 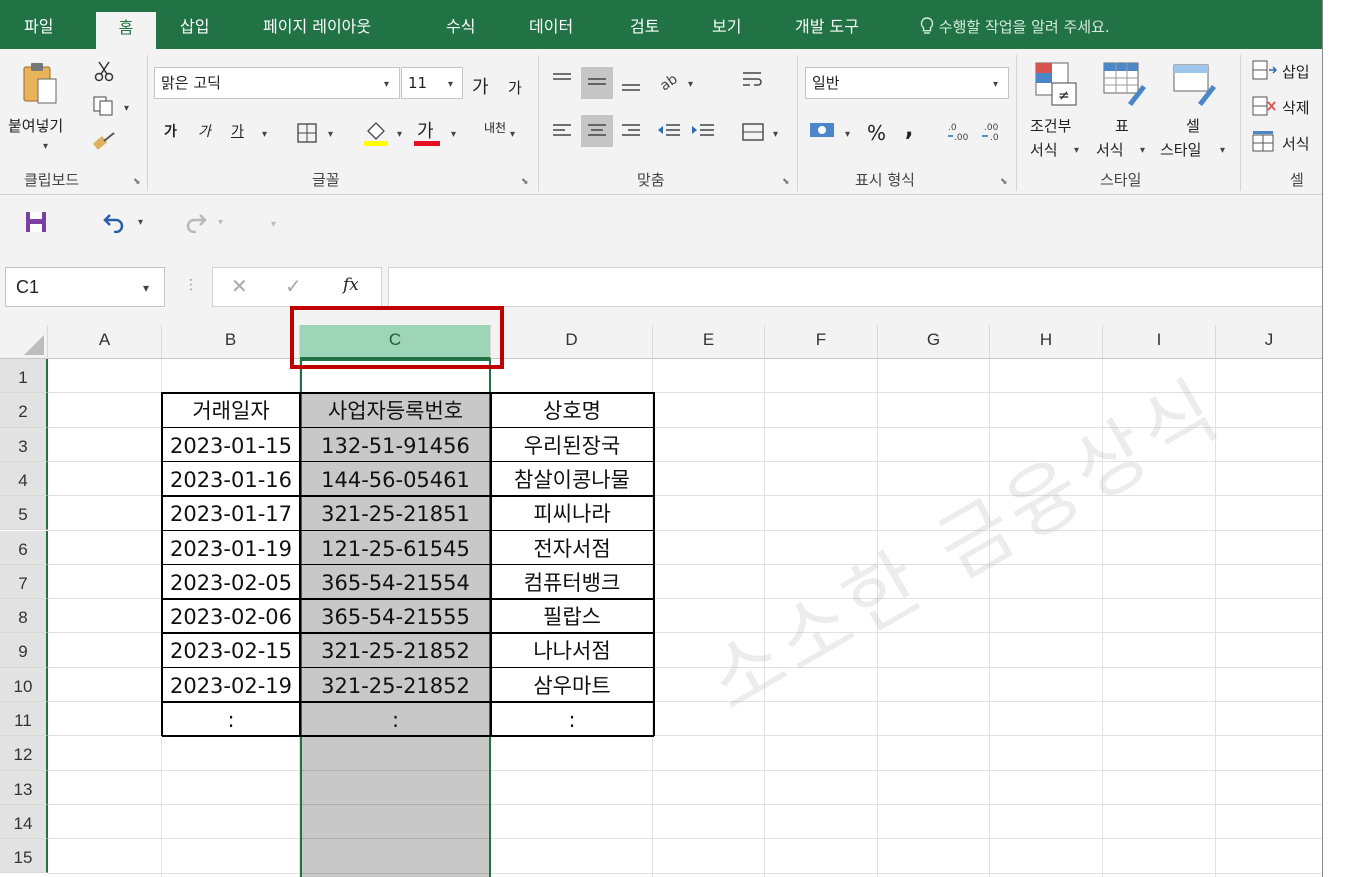 What do you see at coordinates (264, 134) in the screenshot?
I see `underline-dropdown-icon: ▾` at bounding box center [264, 134].